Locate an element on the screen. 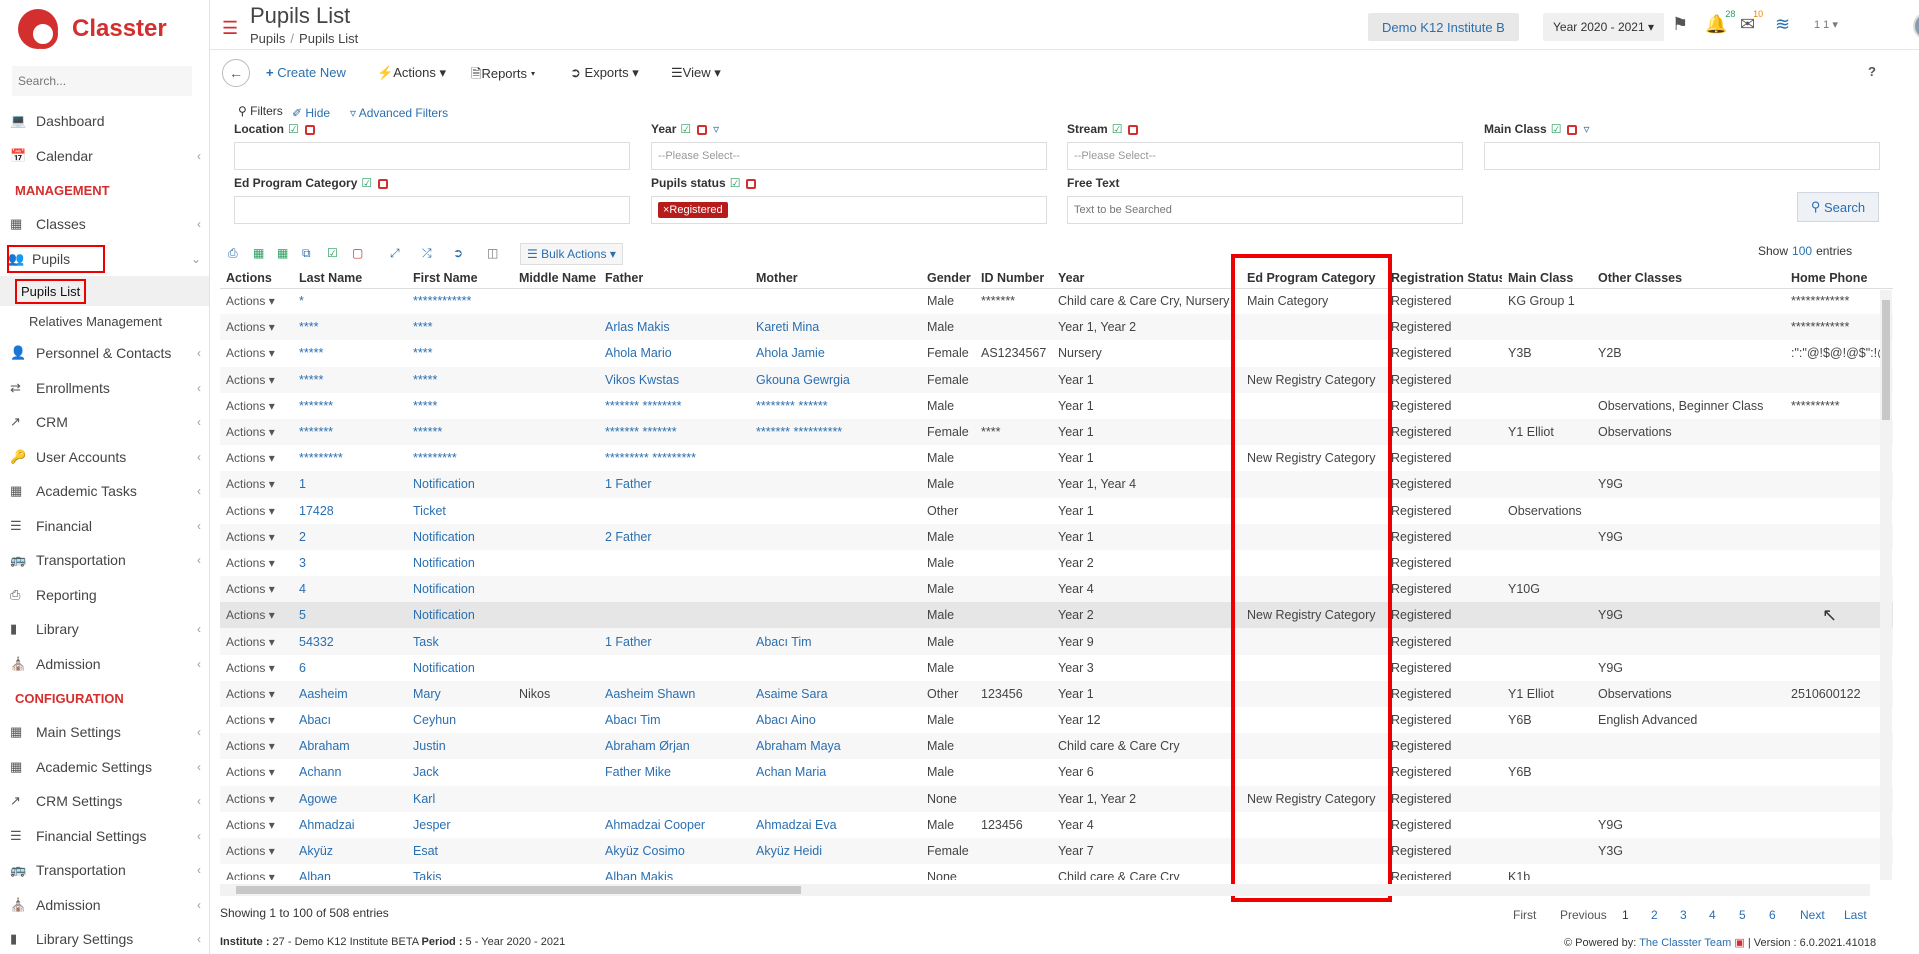 This screenshot has height=954, width=1919. column-header-id-number: ID Number is located at coordinates (1013, 278).